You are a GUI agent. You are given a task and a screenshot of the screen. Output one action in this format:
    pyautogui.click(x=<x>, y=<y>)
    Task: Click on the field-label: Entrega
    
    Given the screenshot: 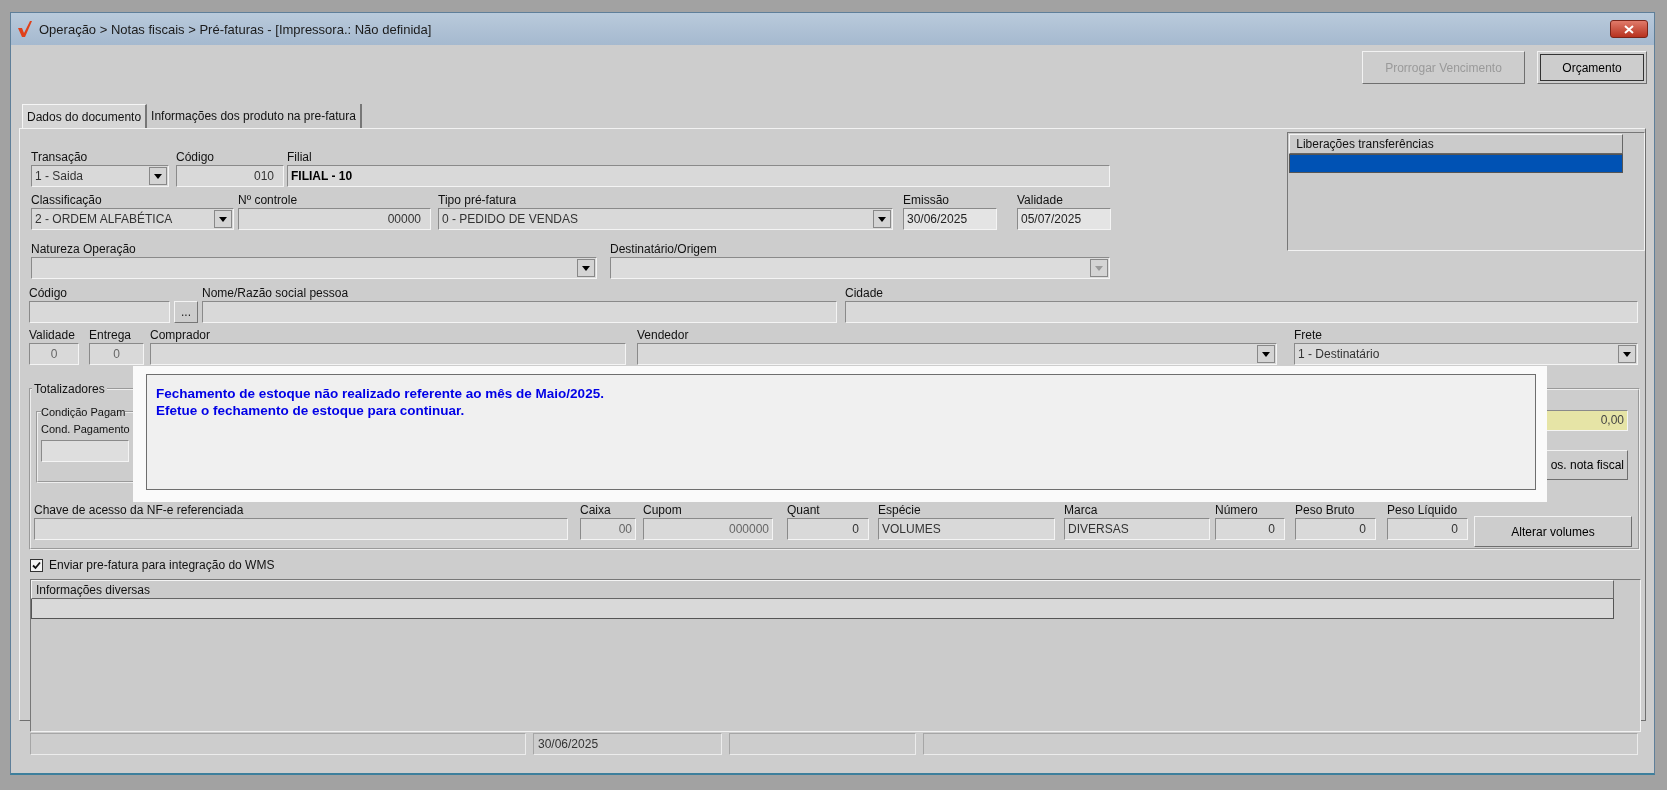 What is the action you would take?
    pyautogui.click(x=111, y=335)
    